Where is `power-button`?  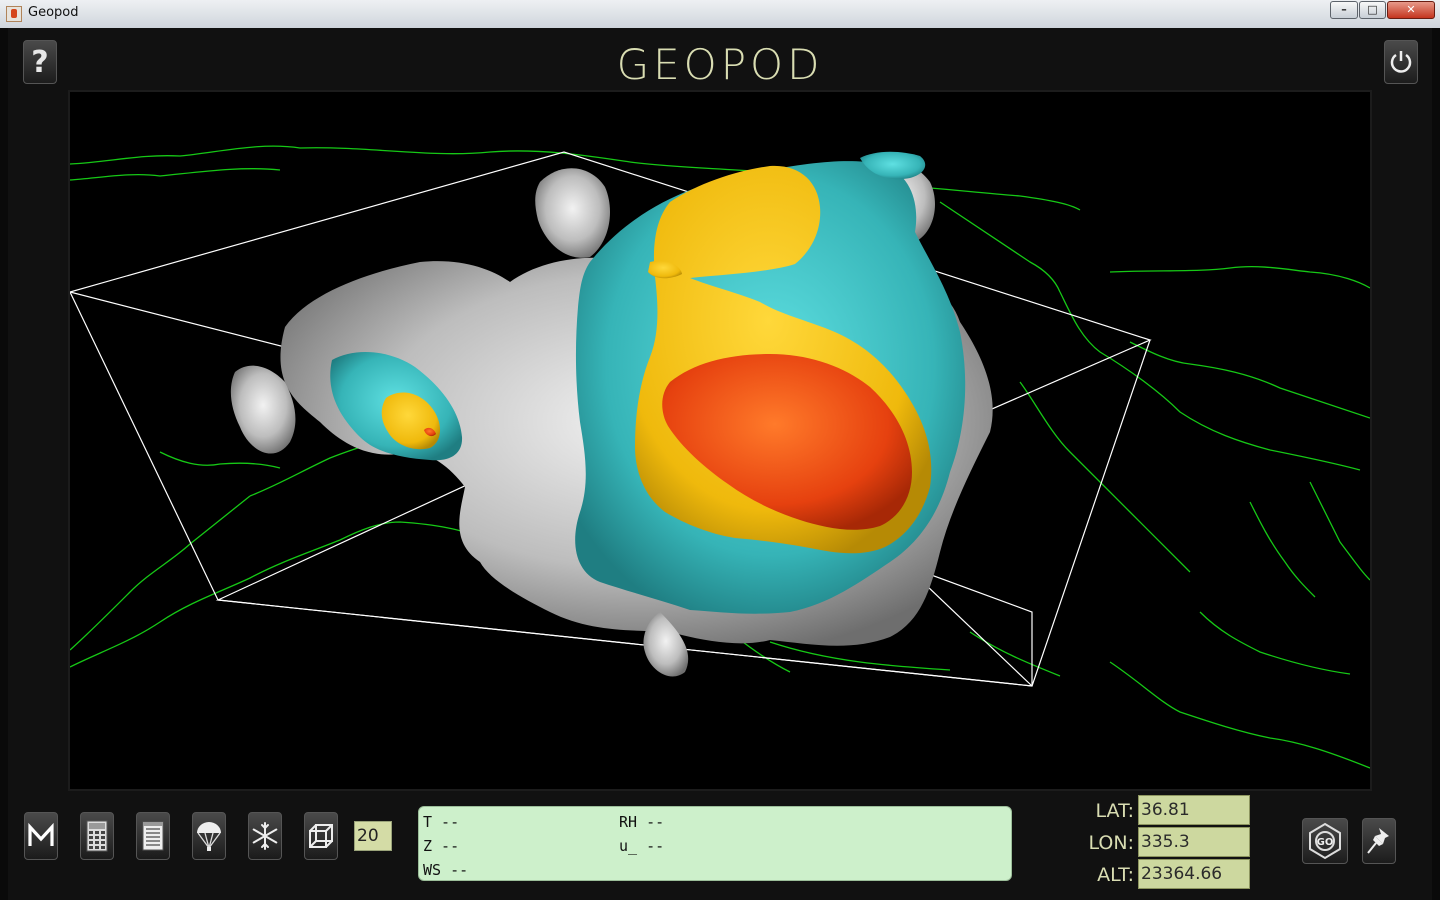
power-button is located at coordinates (1401, 62).